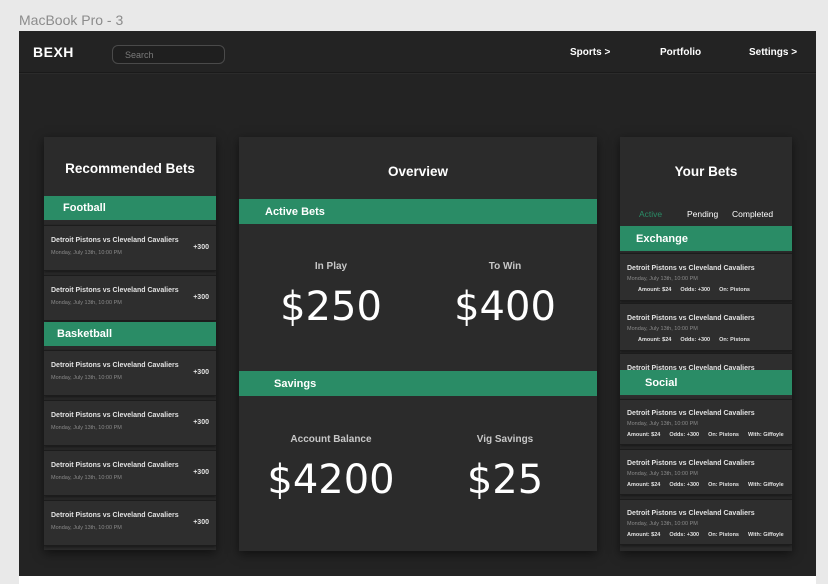 The height and width of the screenshot is (584, 828). Describe the element at coordinates (505, 439) in the screenshot. I see `vig-savings-label: Vig Savings` at that location.